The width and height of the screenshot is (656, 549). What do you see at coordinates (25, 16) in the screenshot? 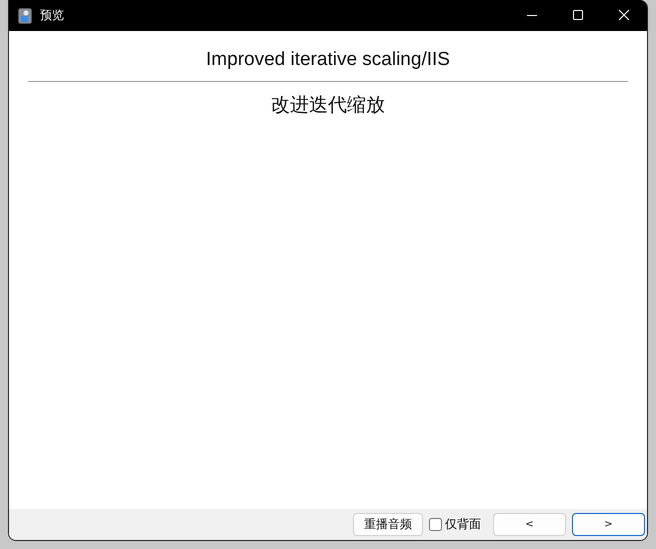
I see `app-icon` at bounding box center [25, 16].